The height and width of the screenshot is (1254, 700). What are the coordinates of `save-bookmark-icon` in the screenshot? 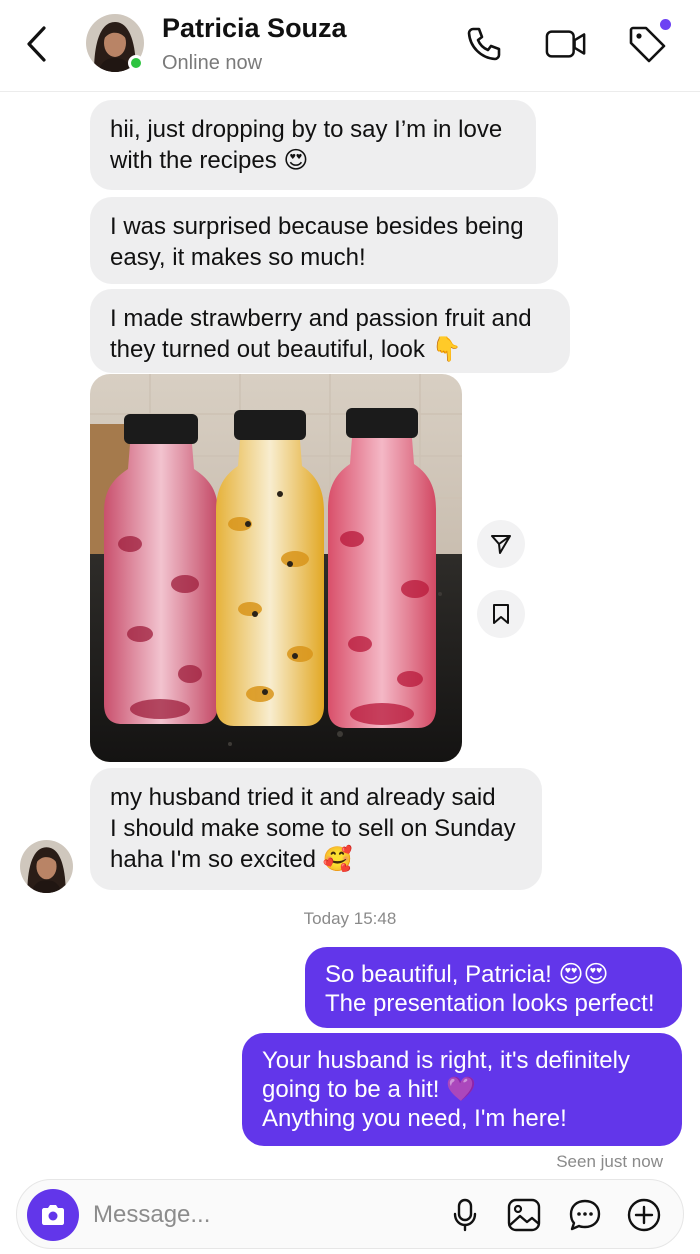 It's located at (501, 614).